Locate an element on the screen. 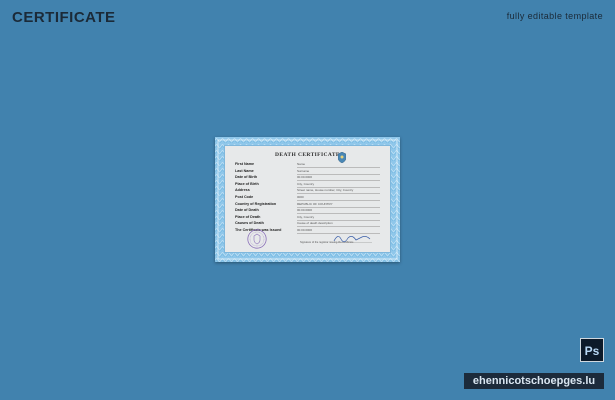  field-label: Country of Registration is located at coordinates (256, 203).